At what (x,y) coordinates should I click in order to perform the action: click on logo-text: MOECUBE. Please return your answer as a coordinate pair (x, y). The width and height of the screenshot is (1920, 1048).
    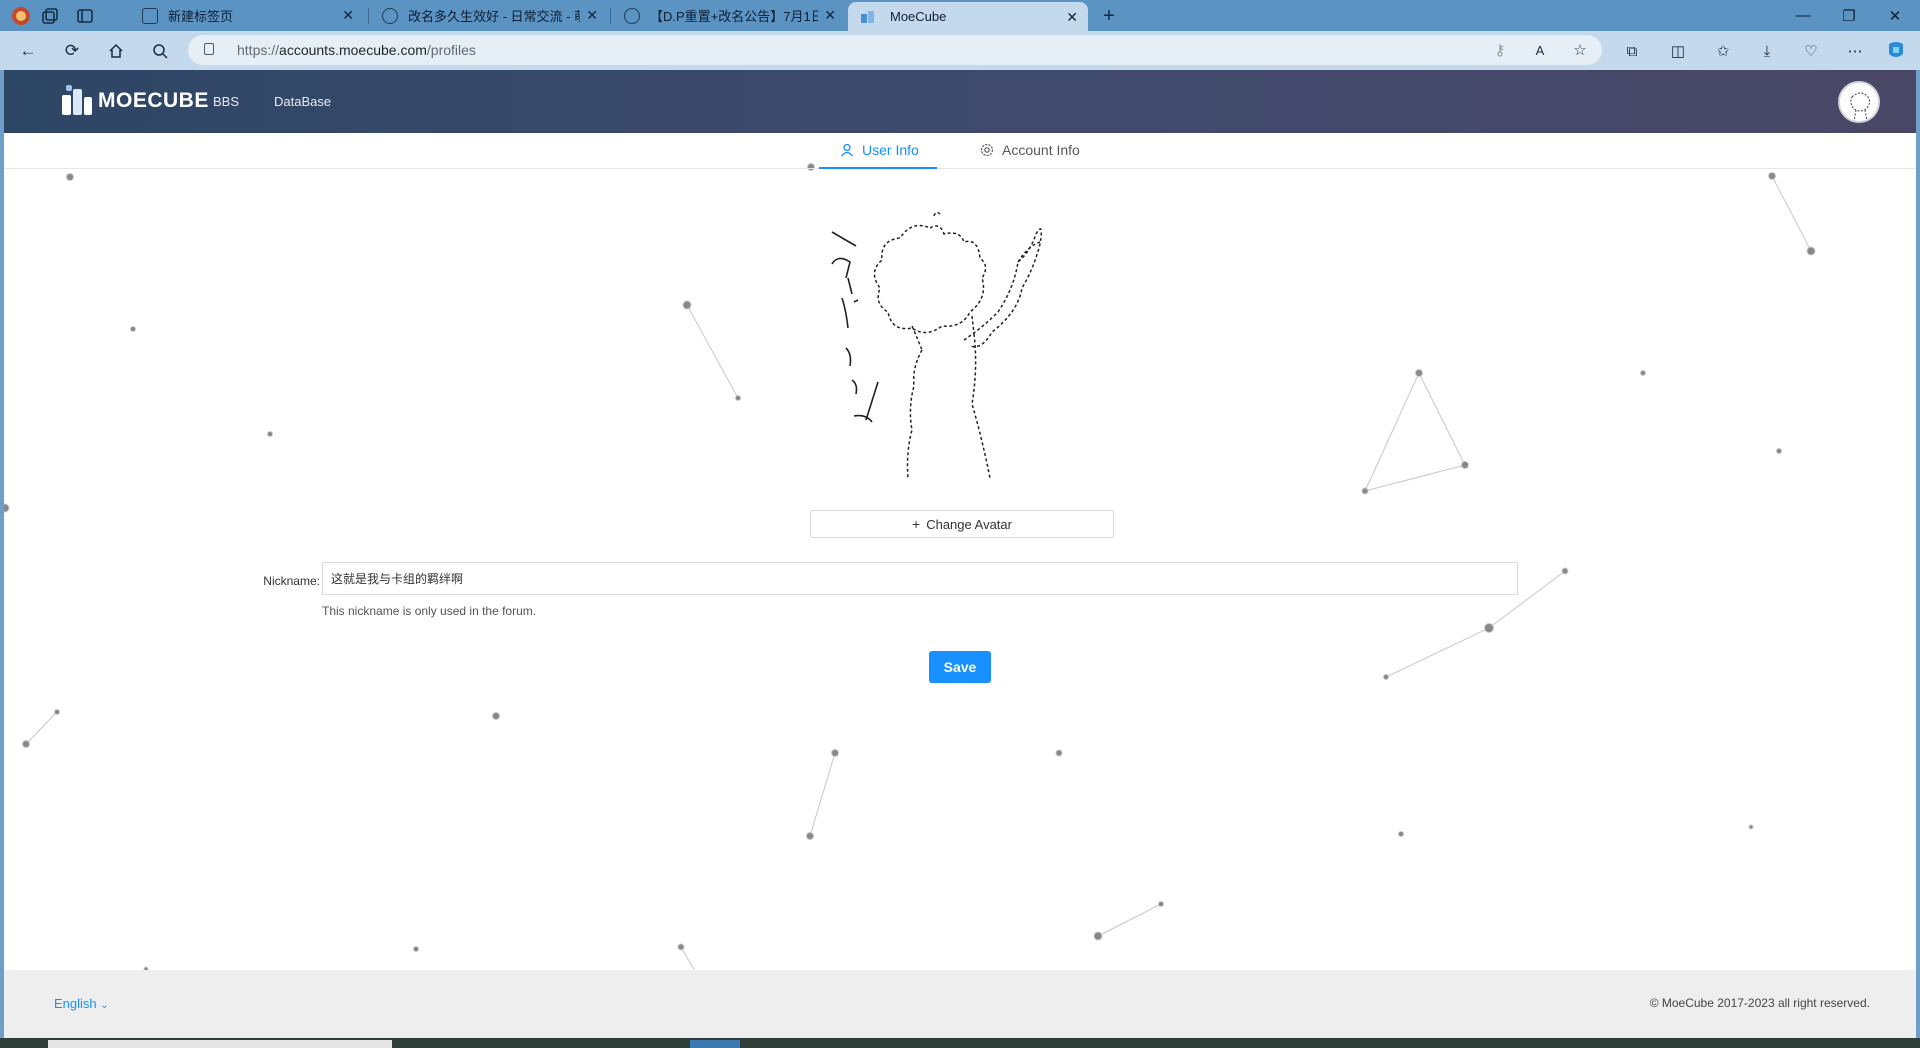
    Looking at the image, I should click on (153, 100).